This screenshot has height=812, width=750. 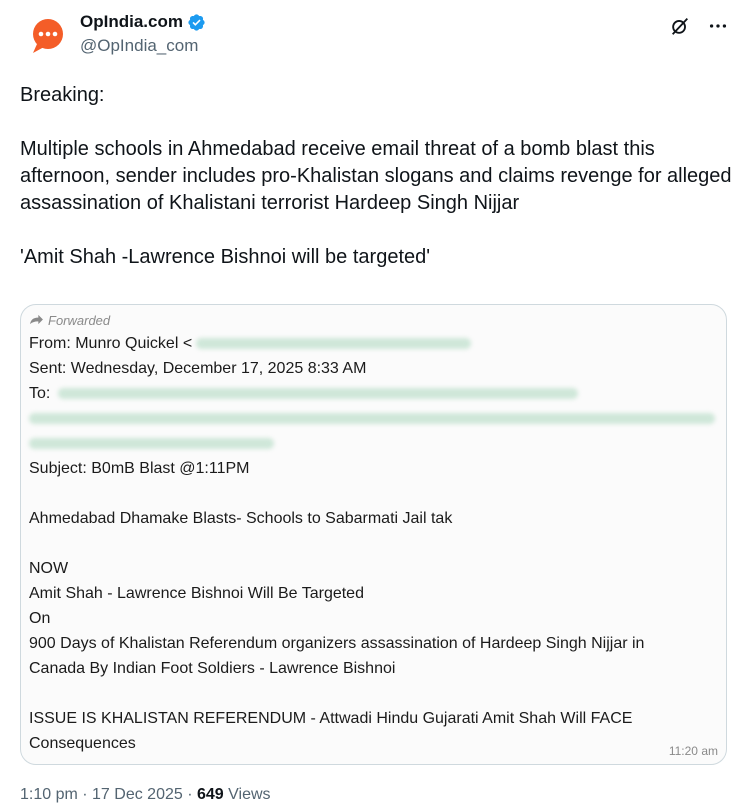 What do you see at coordinates (139, 468) in the screenshot?
I see `email-subject: Subject: B0mB Blast @1:11PM` at bounding box center [139, 468].